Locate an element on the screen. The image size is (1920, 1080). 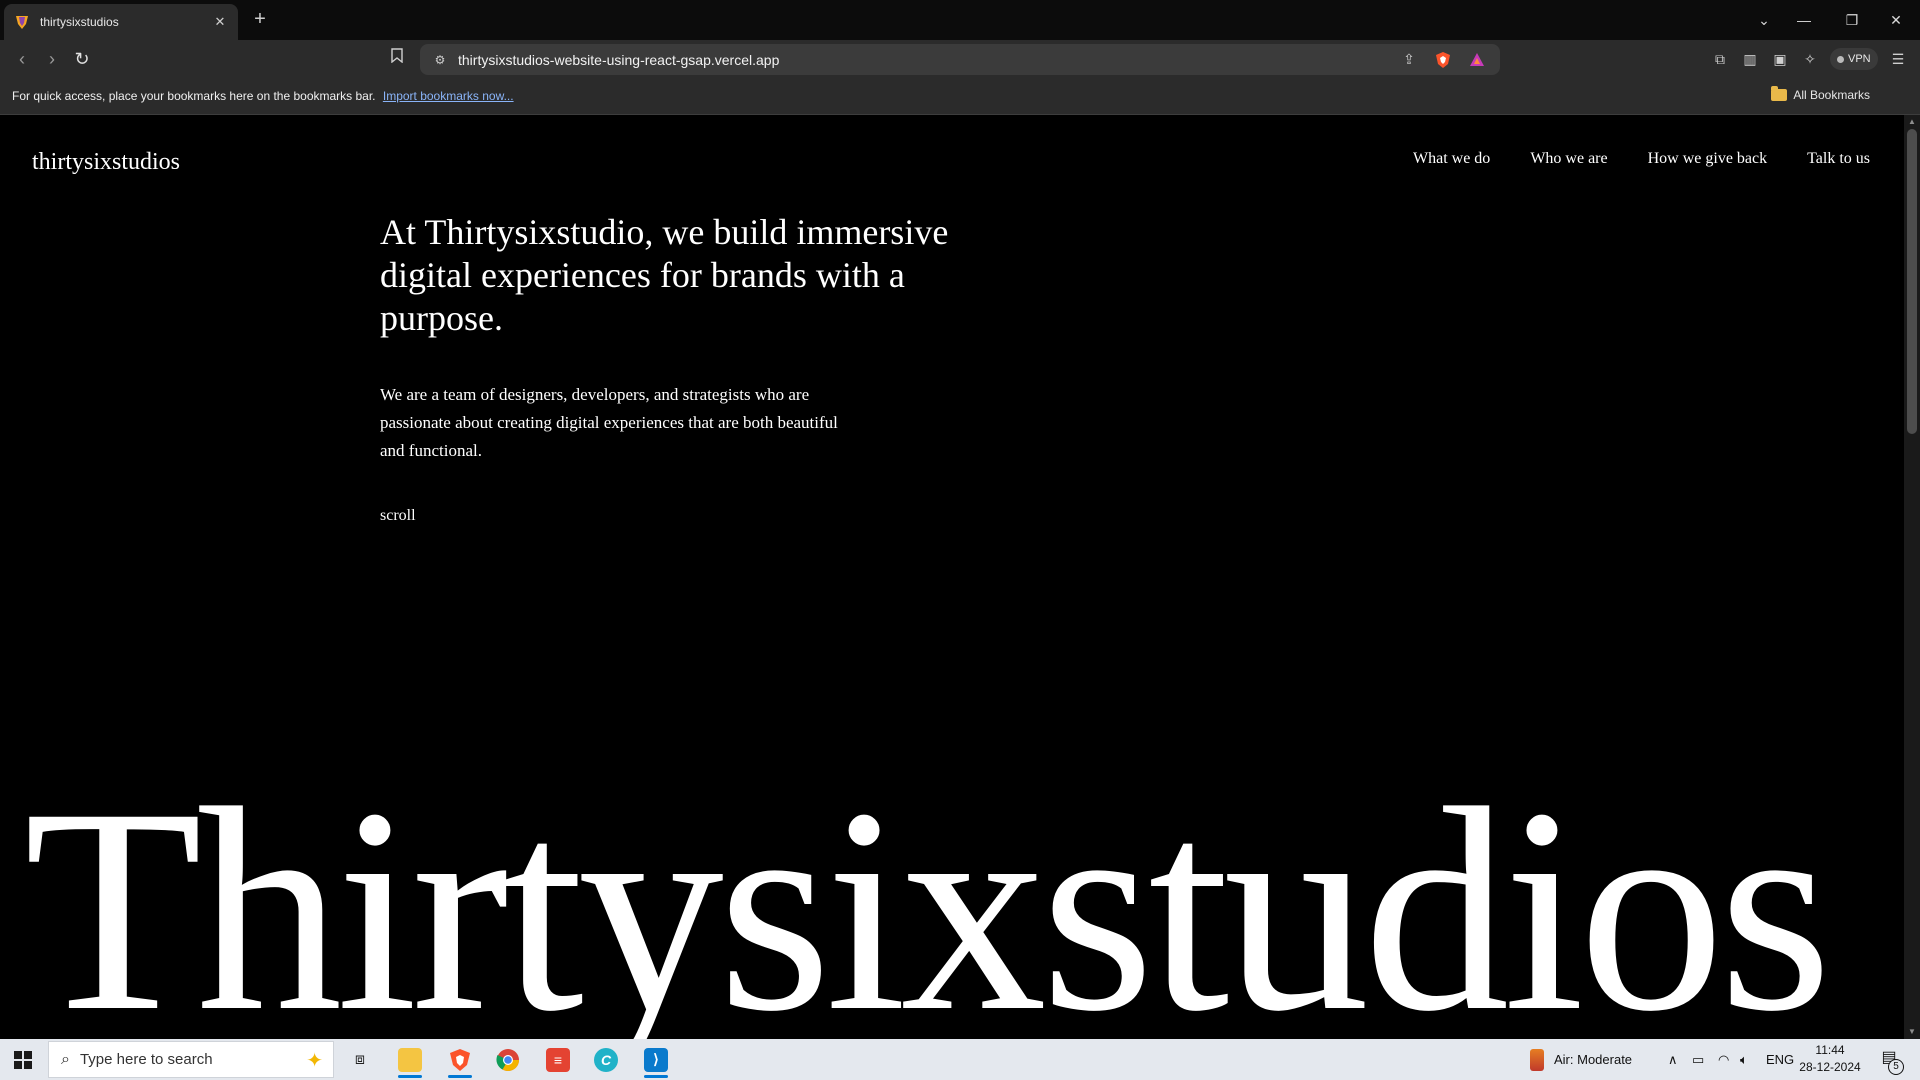
tab-search-dropdown-icon: ⌄ is located at coordinates (1764, 20).